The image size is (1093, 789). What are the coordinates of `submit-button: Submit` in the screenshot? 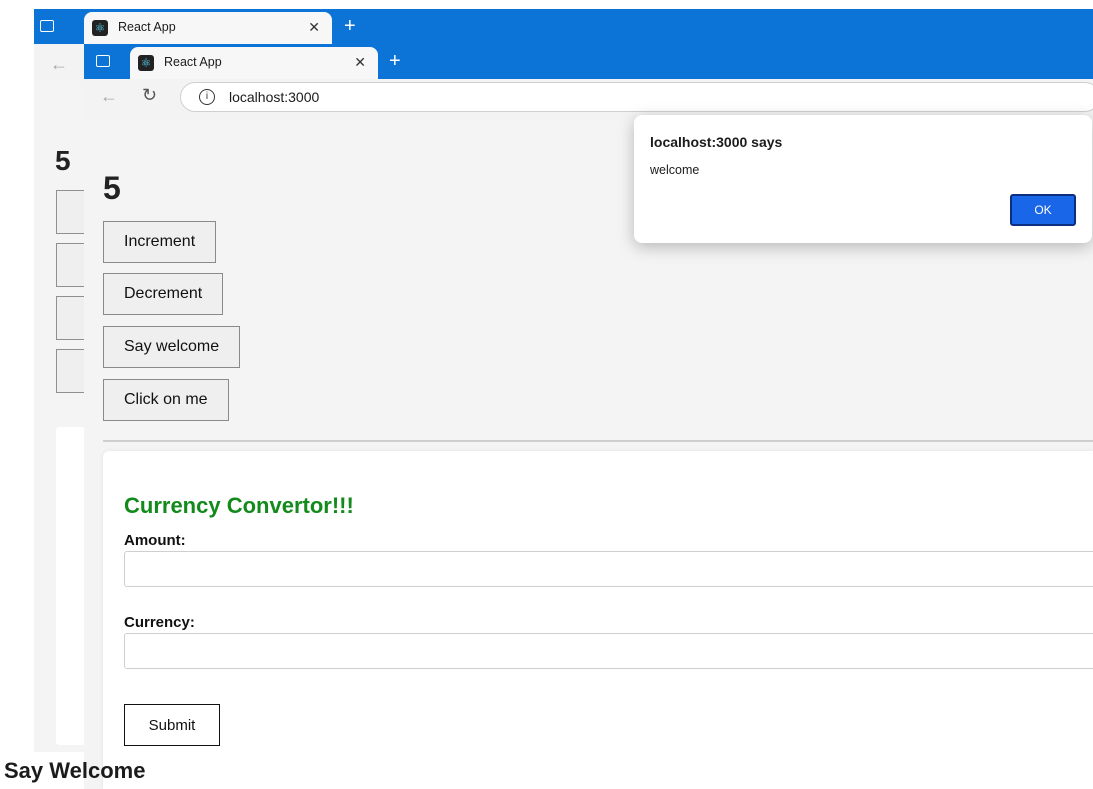 It's located at (172, 725).